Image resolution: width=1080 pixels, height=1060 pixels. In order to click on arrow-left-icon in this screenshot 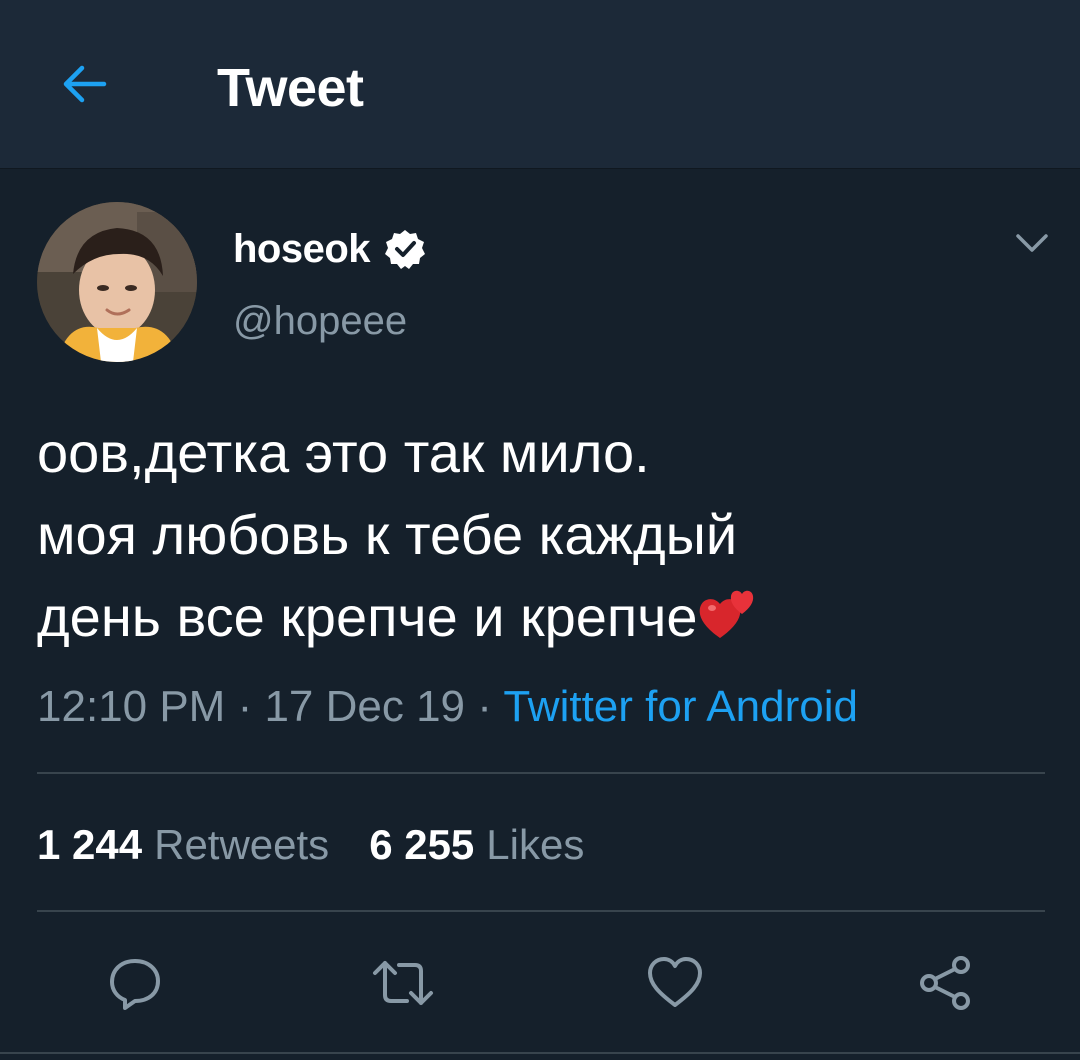, I will do `click(85, 84)`.